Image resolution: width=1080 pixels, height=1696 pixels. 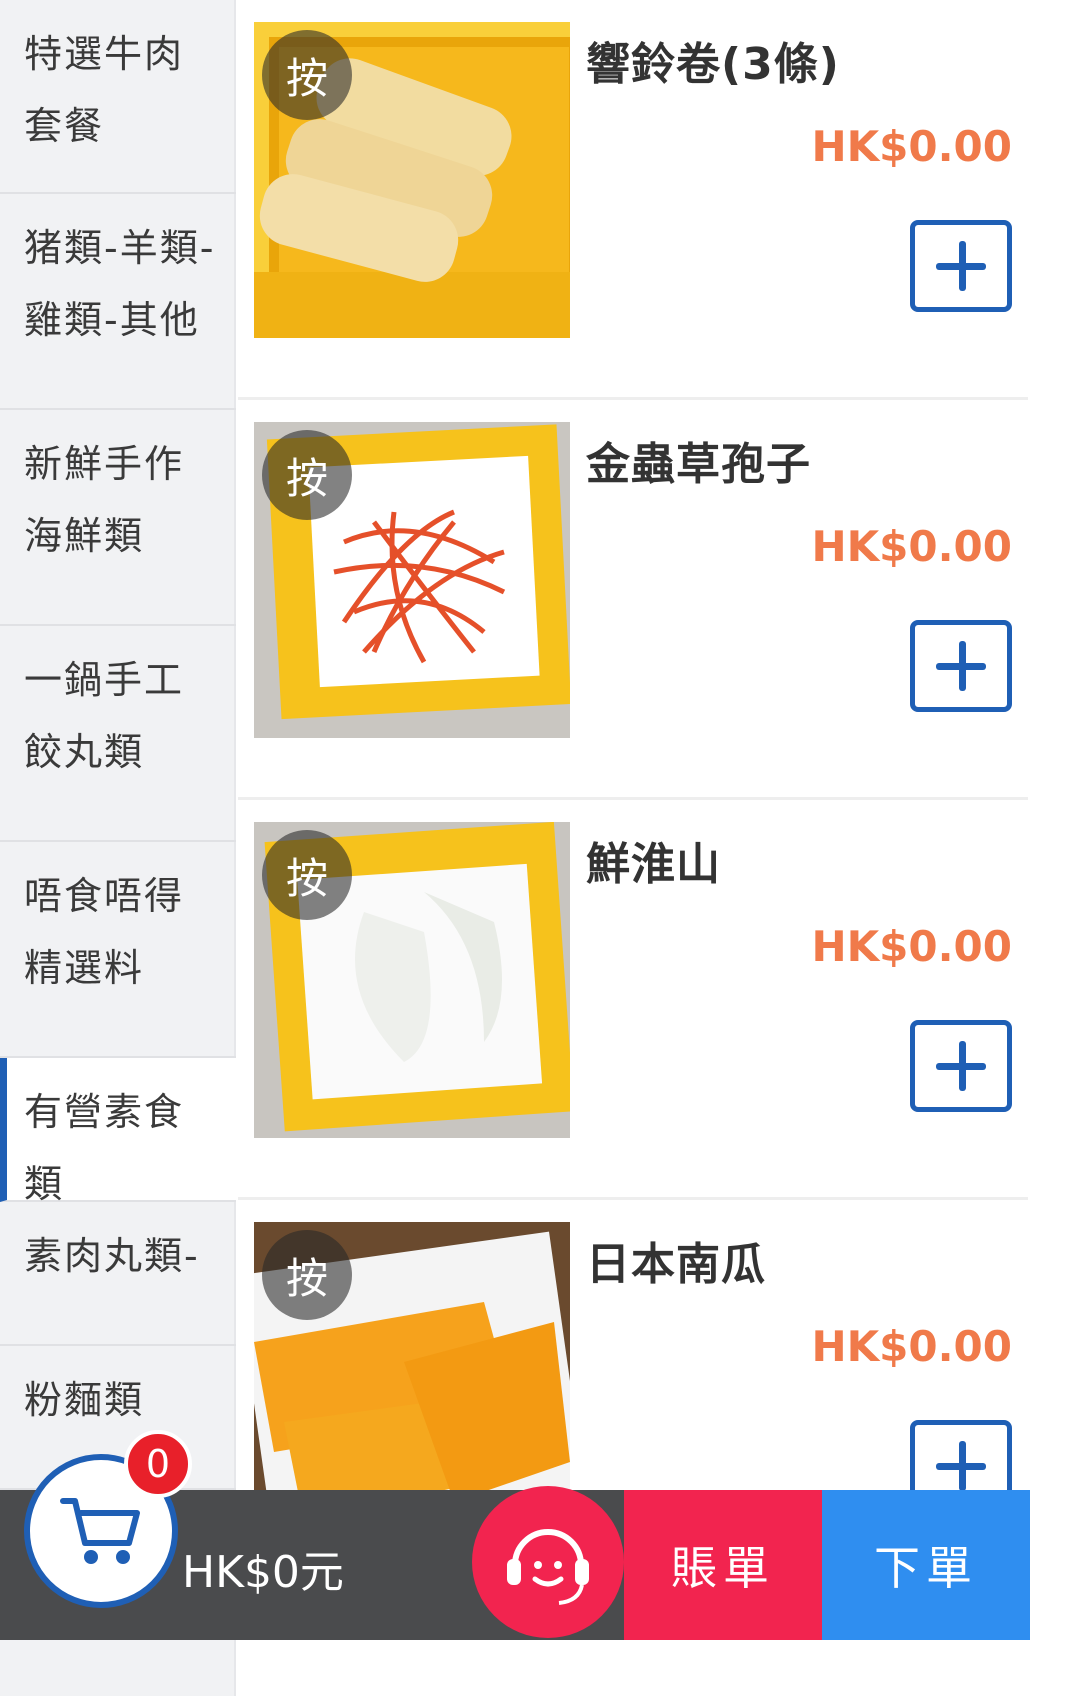 What do you see at coordinates (926, 1565) in the screenshot?
I see `place-order-button: 下單` at bounding box center [926, 1565].